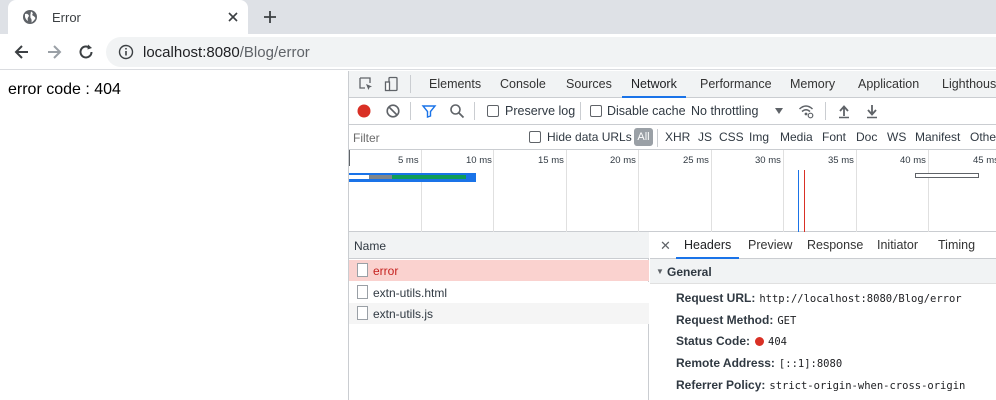  Describe the element at coordinates (779, 111) in the screenshot. I see `chevron-down-icon` at that location.